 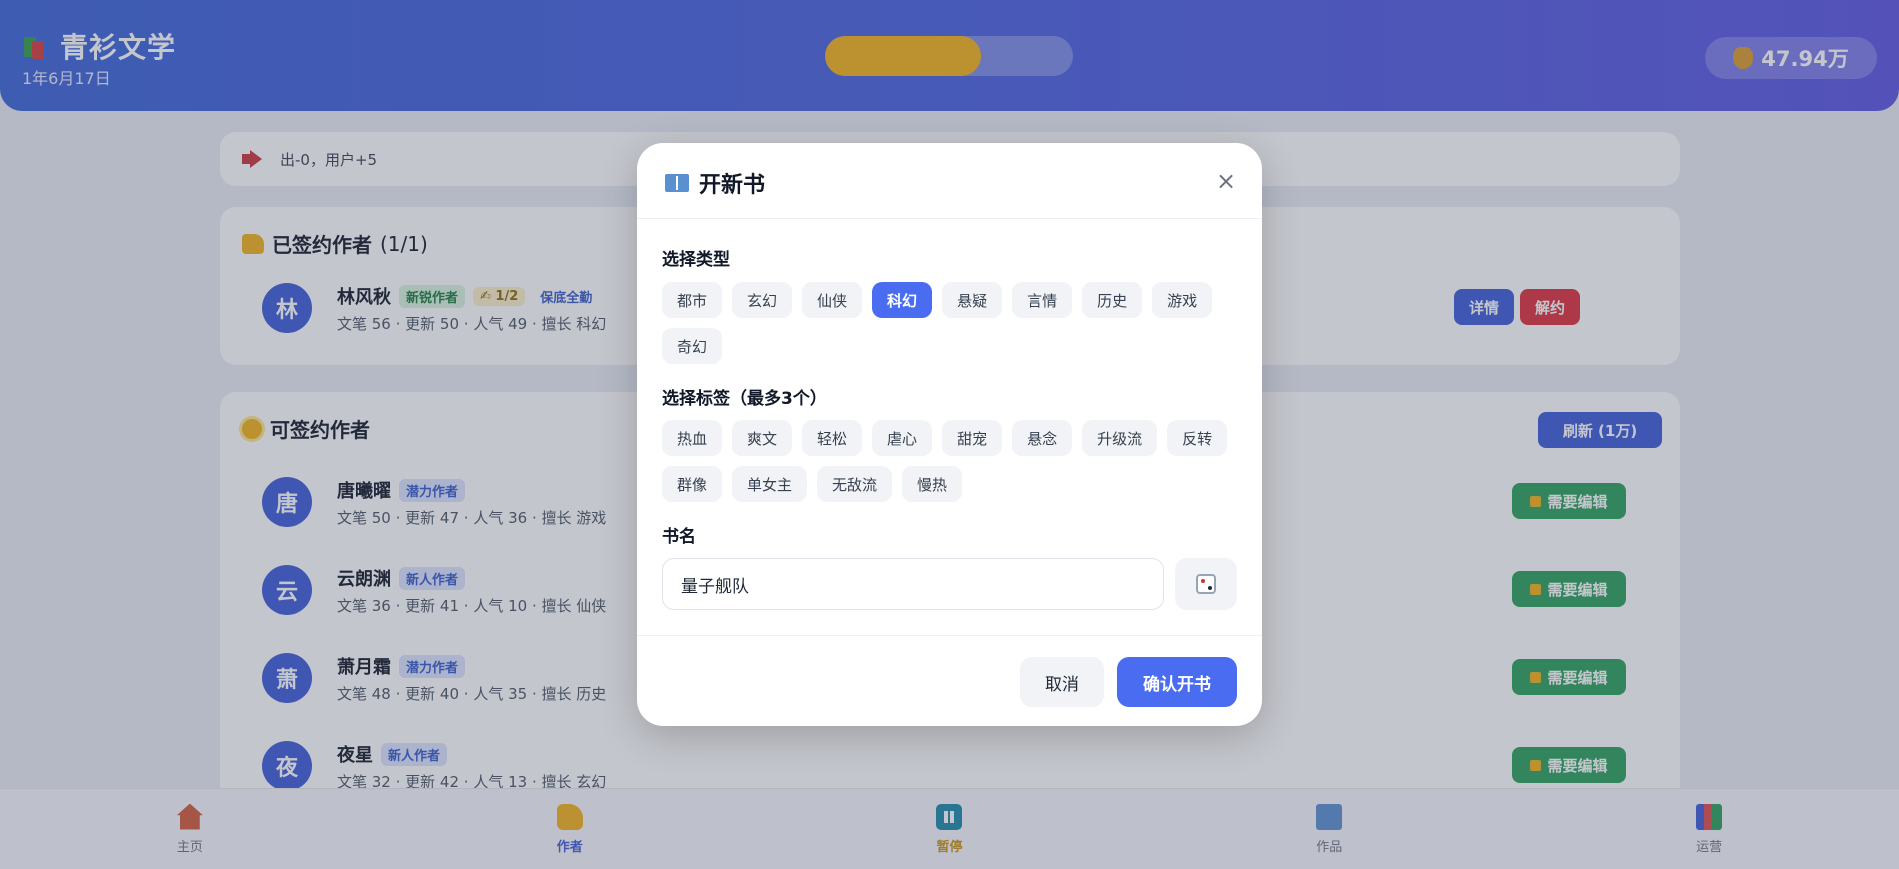 I want to click on genre-chip: 历史, so click(x=1112, y=300).